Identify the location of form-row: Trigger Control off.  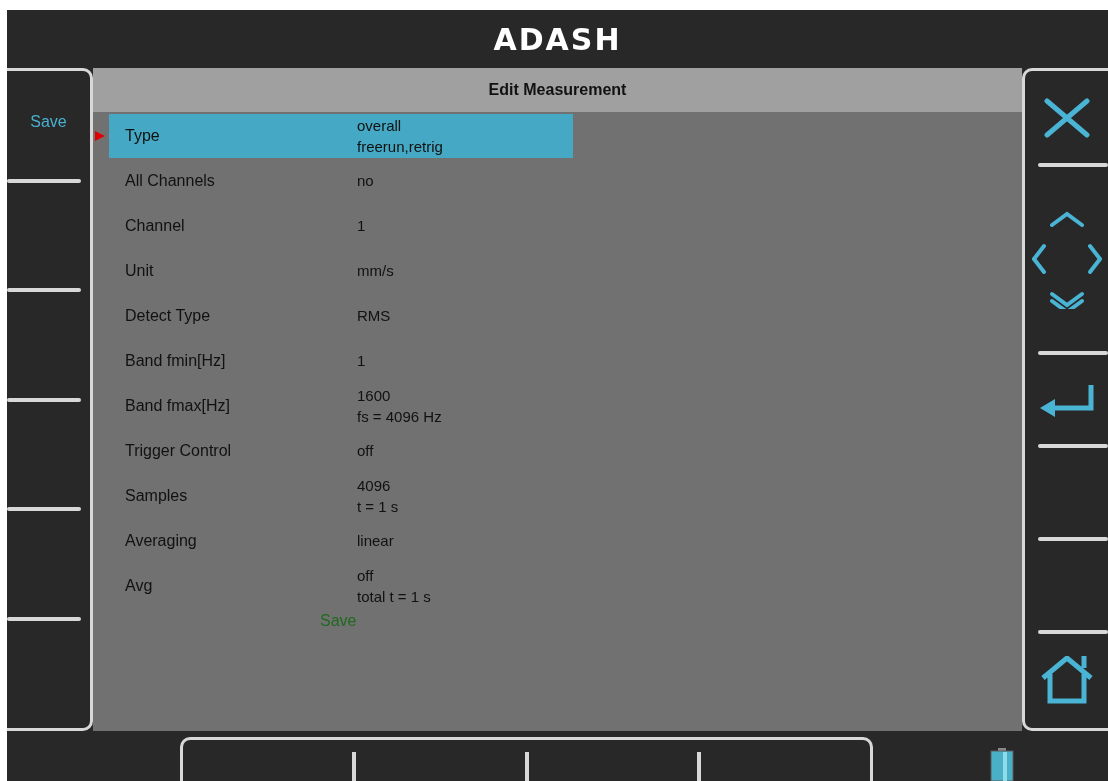
(341, 450).